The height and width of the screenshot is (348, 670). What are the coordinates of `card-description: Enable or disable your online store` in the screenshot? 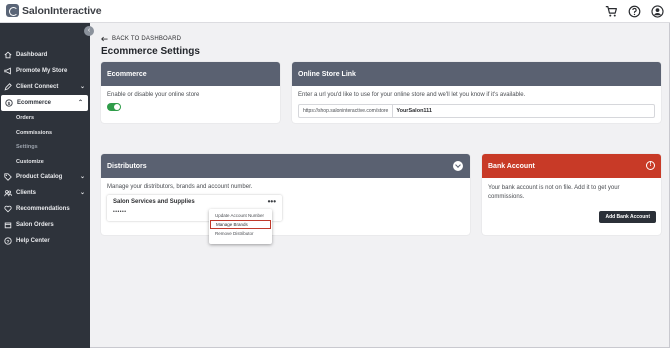 It's located at (153, 95).